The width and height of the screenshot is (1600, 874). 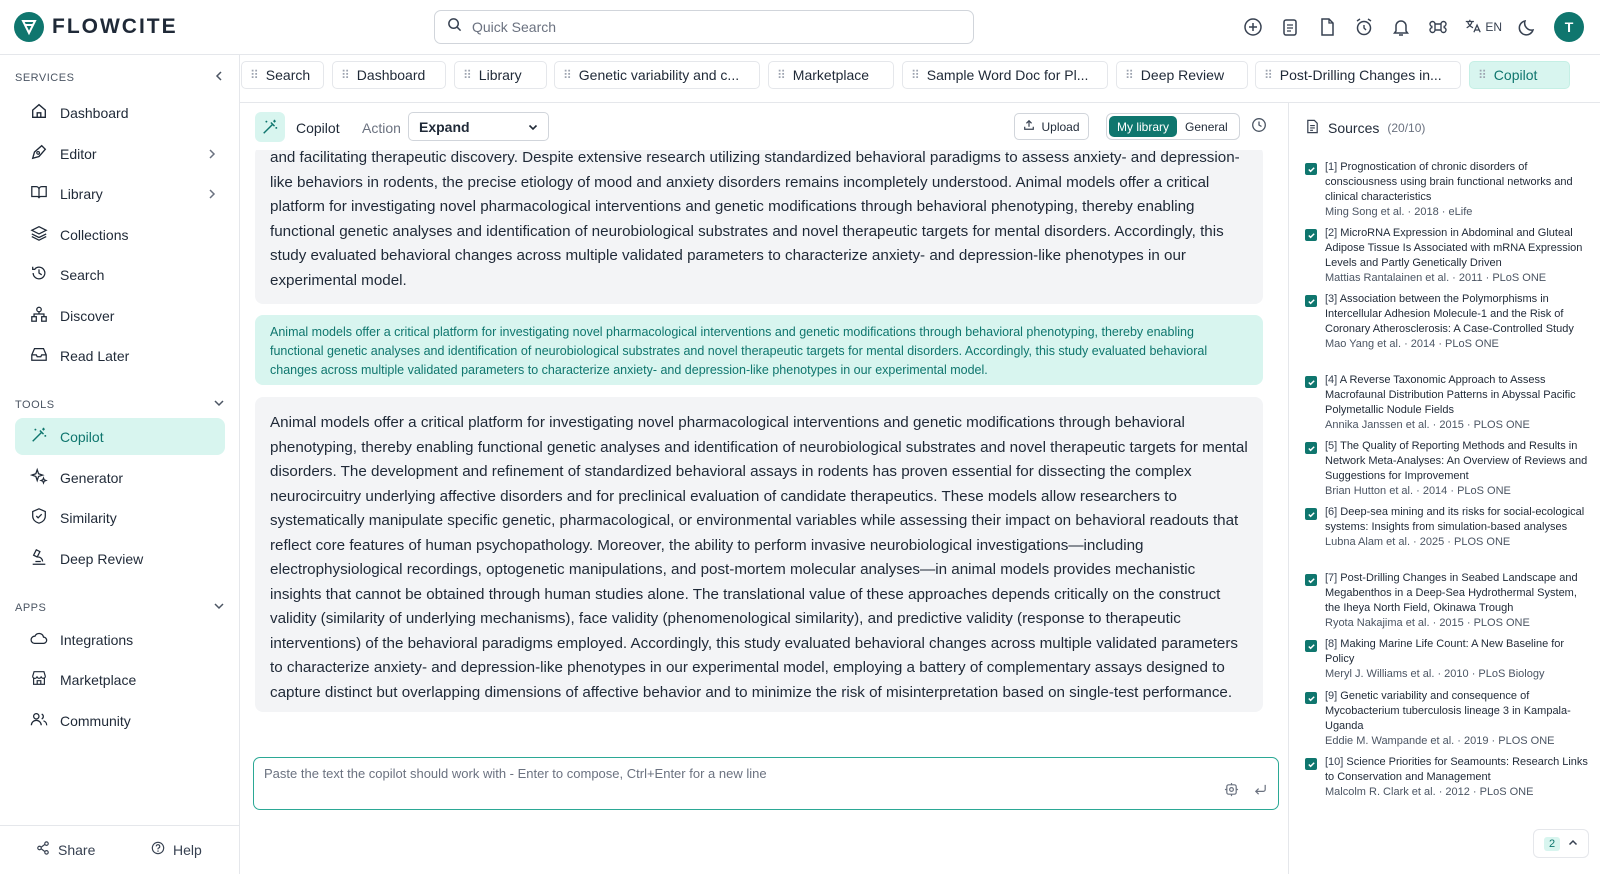 What do you see at coordinates (500, 75) in the screenshot?
I see `tab-library: ⠿ Library` at bounding box center [500, 75].